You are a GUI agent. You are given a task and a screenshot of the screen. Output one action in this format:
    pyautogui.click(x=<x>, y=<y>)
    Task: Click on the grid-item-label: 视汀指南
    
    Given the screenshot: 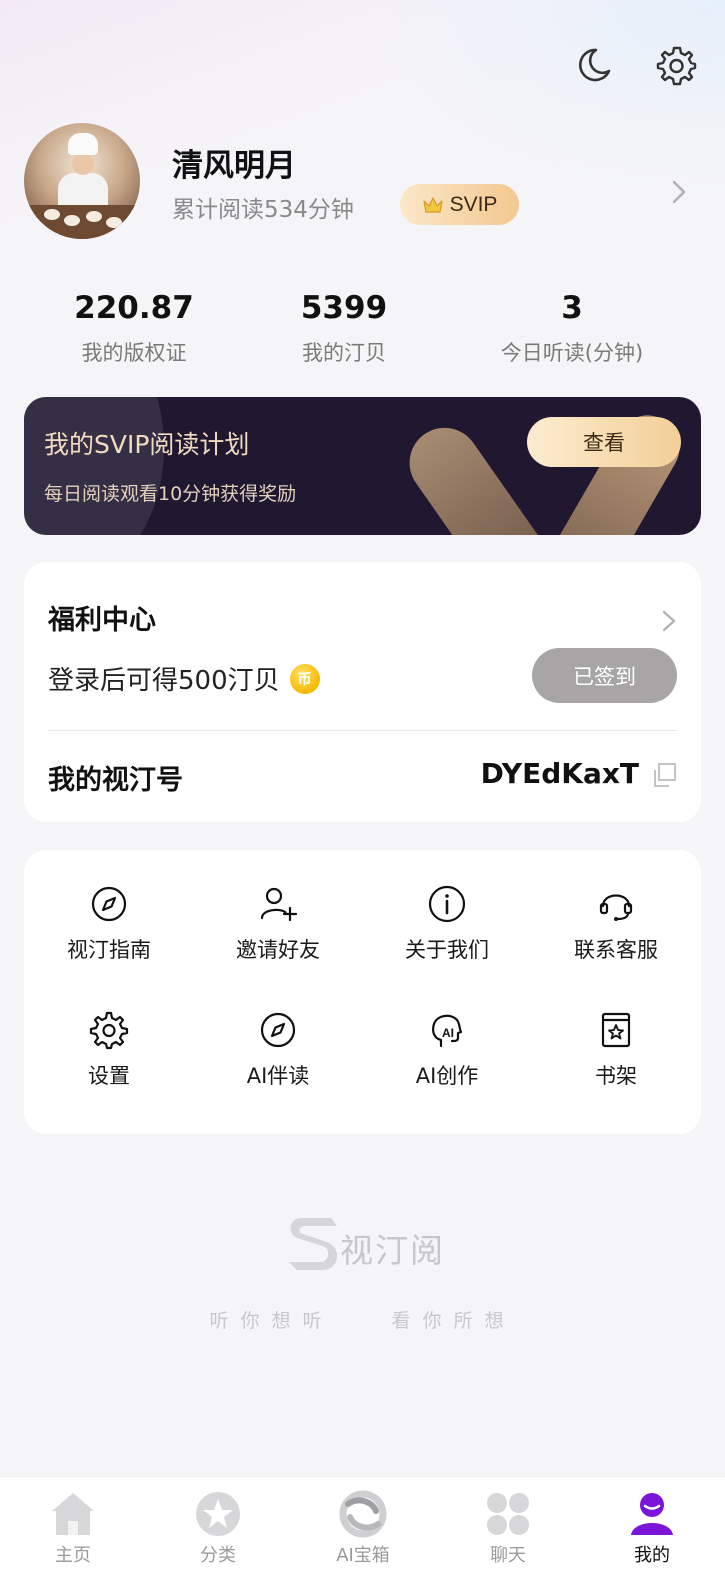 What is the action you would take?
    pyautogui.click(x=109, y=950)
    